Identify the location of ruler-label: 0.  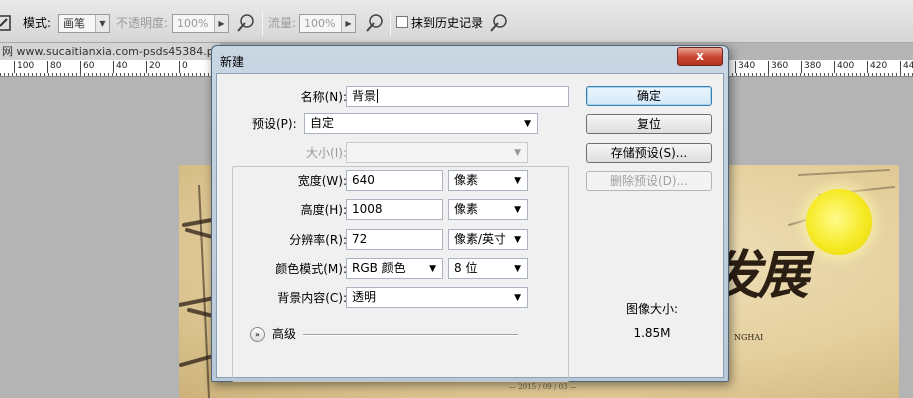
(183, 67).